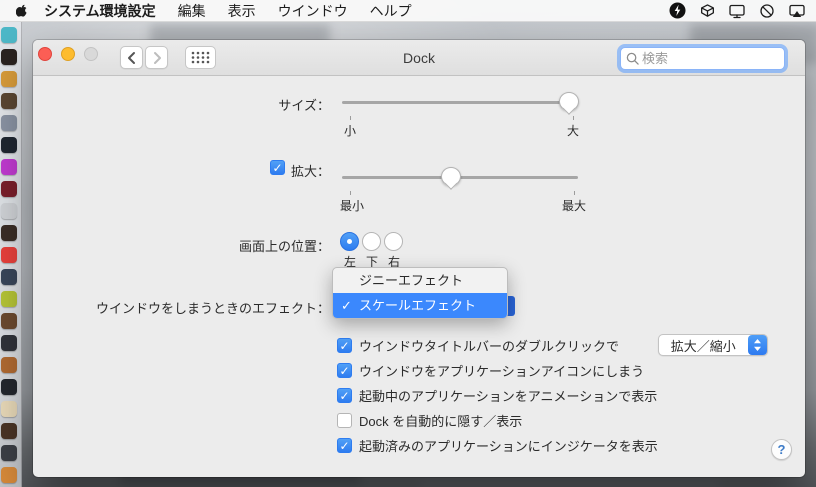 The image size is (816, 487). I want to click on checkbox, so click(344, 420).